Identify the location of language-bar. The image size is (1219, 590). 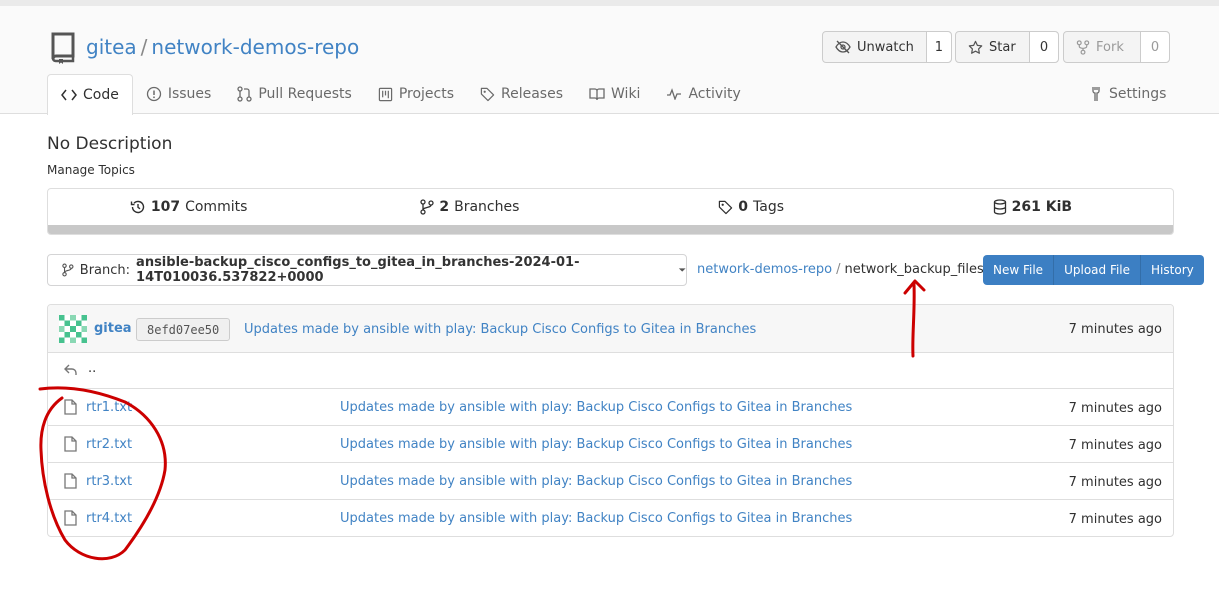
(610, 229).